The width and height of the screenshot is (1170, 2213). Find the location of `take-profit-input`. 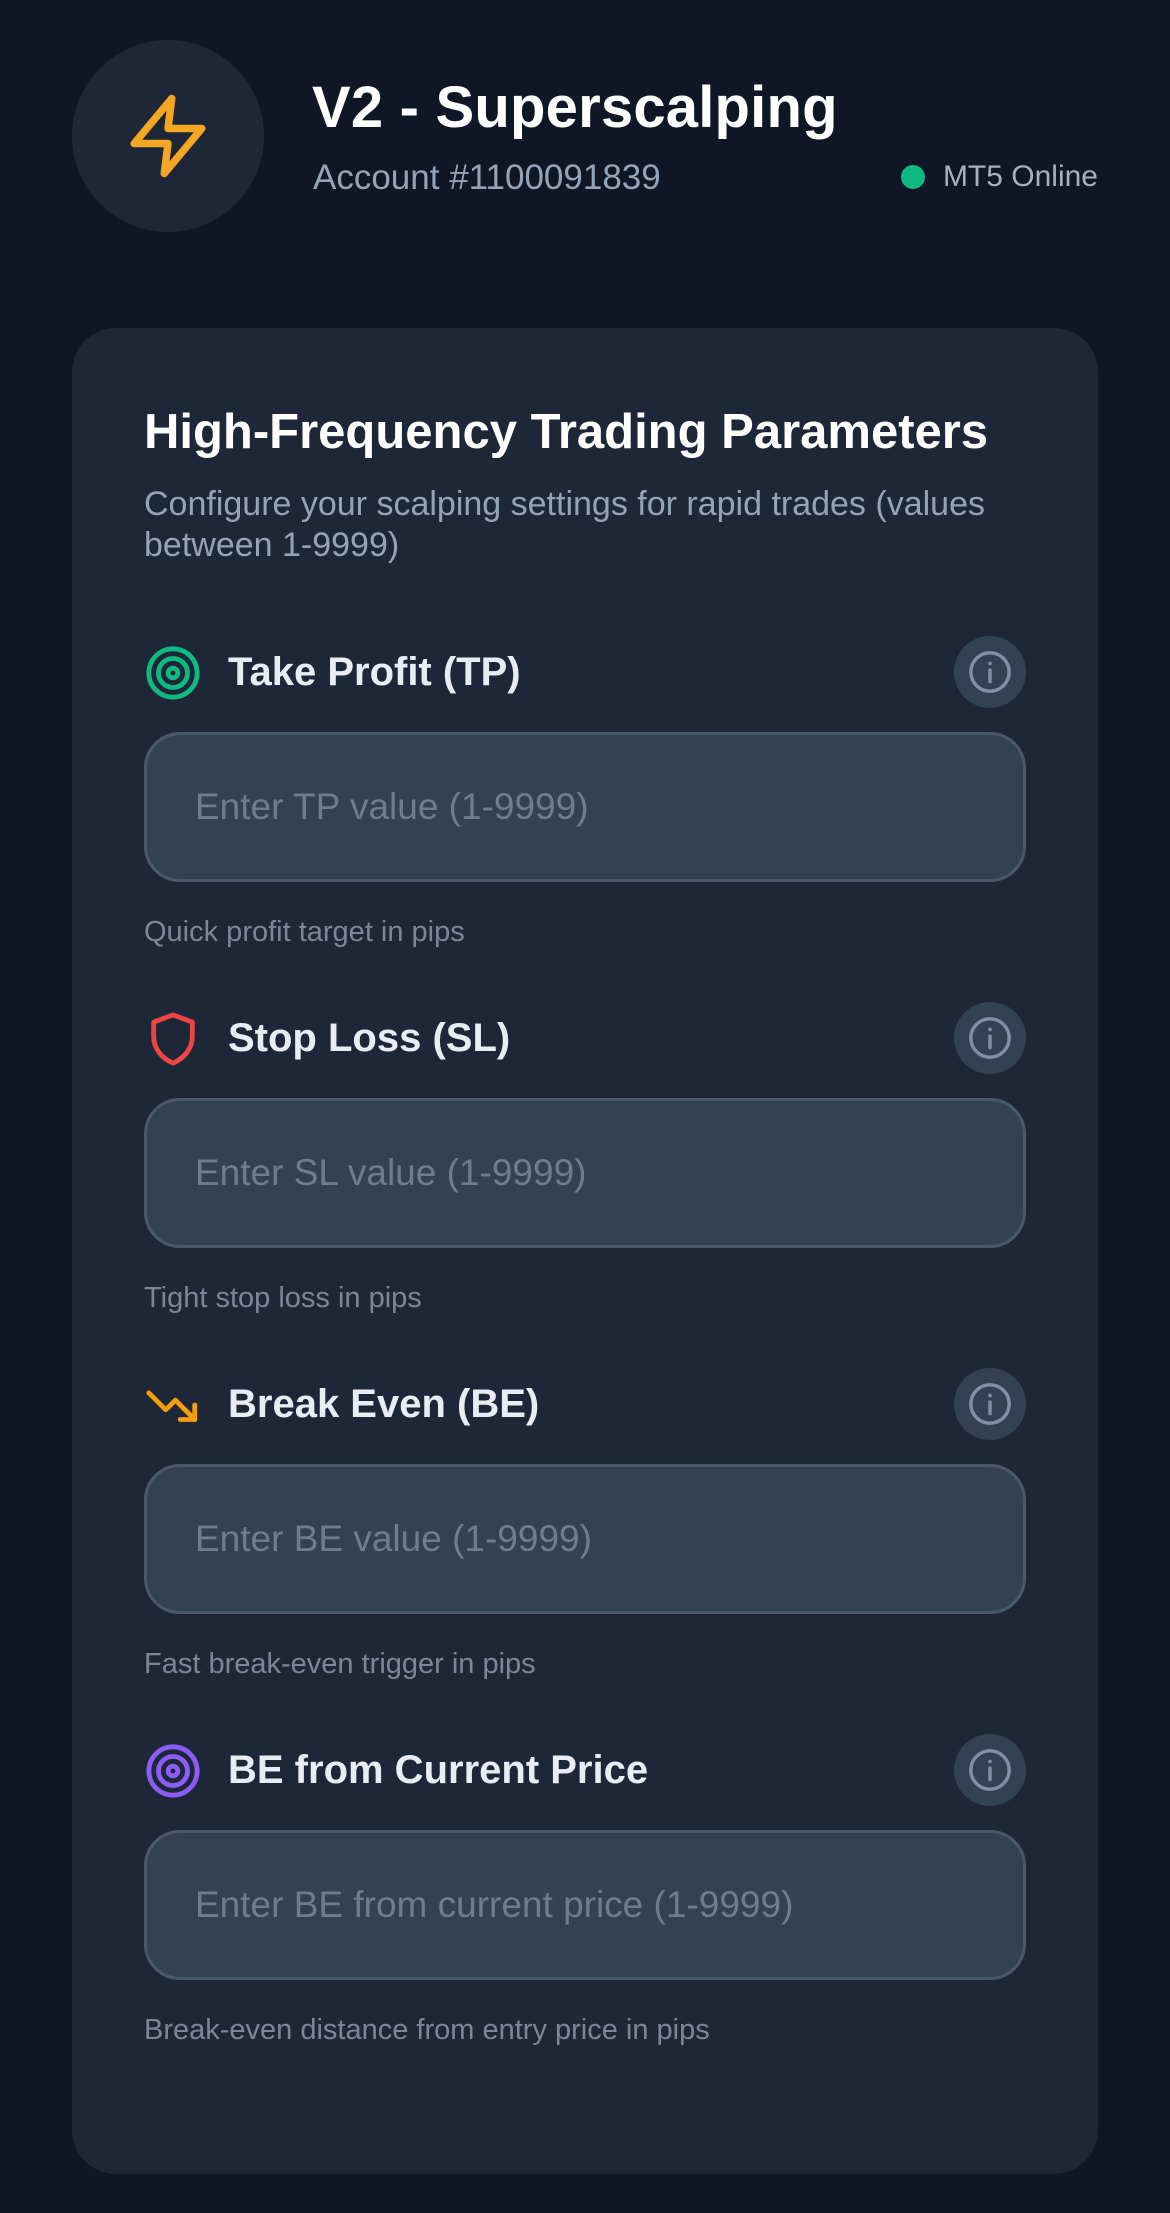

take-profit-input is located at coordinates (585, 807).